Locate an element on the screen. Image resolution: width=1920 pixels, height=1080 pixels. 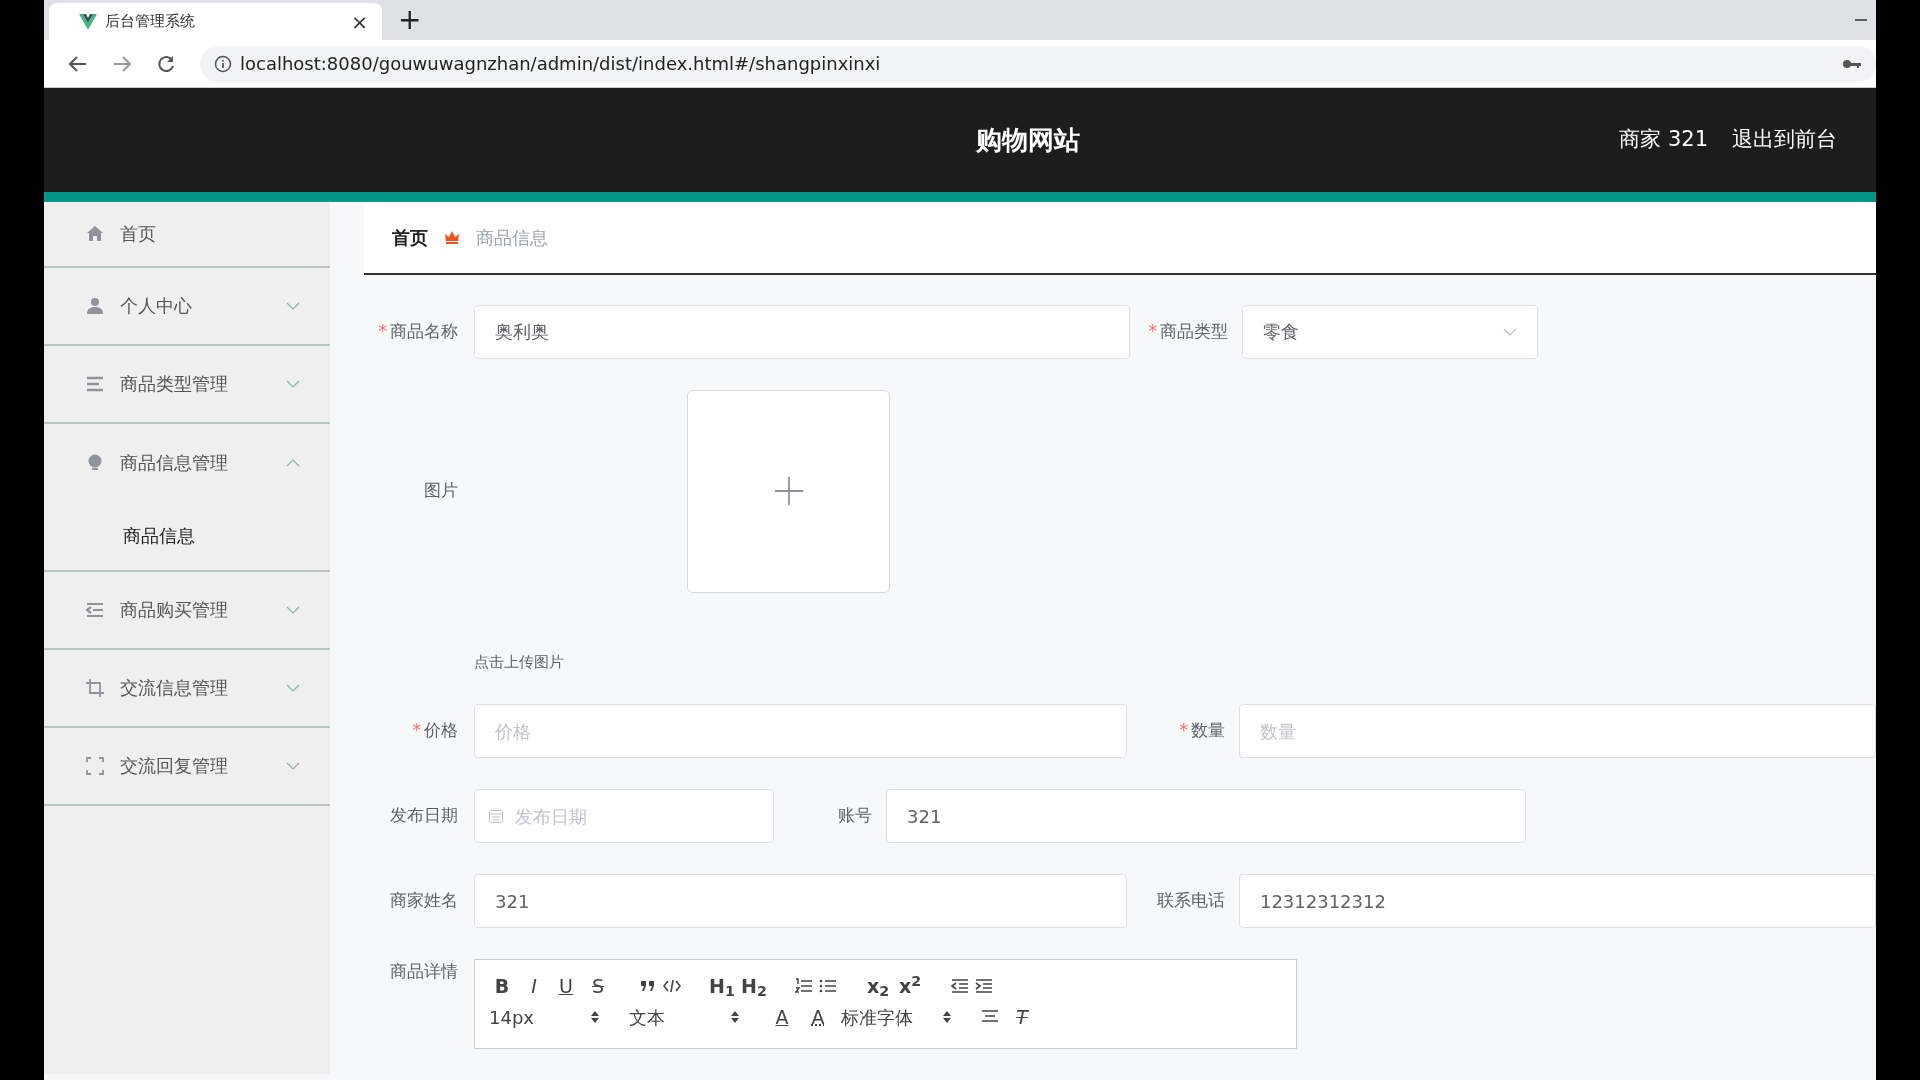
field-label: 账号 is located at coordinates (855, 816).